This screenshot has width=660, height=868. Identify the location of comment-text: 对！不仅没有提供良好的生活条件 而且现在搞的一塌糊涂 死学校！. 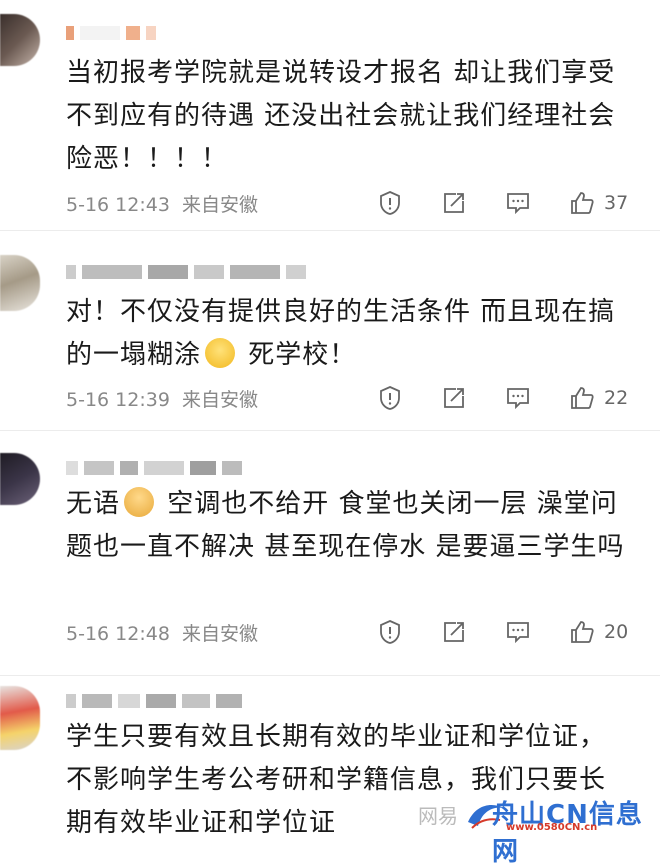
(341, 333).